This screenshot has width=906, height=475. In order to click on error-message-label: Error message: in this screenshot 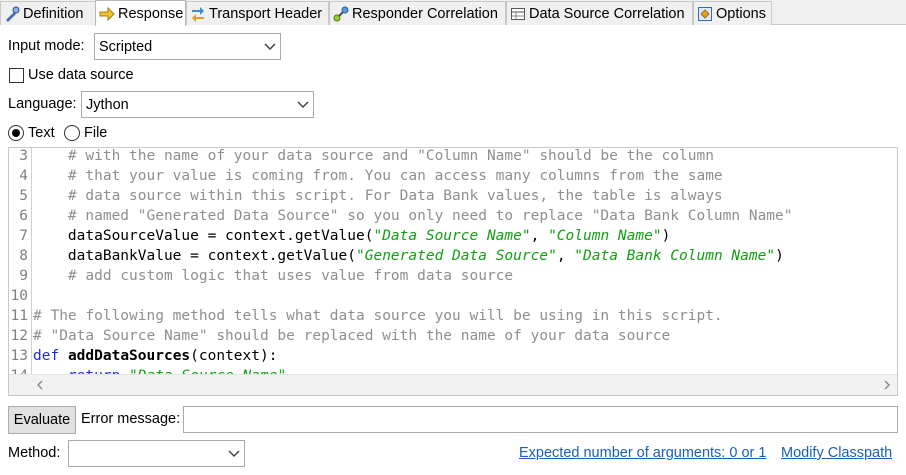, I will do `click(131, 419)`.